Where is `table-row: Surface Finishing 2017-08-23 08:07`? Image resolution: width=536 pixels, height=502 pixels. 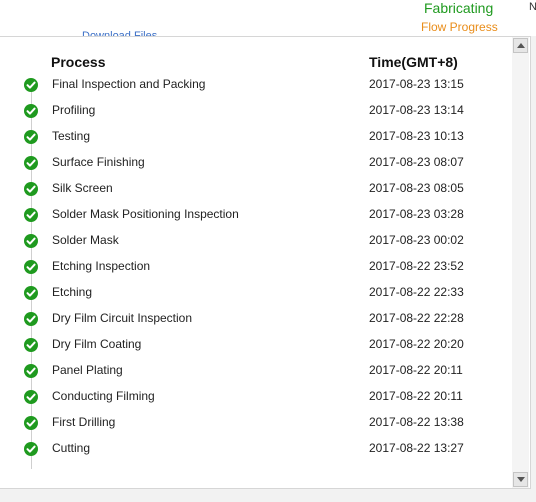 table-row: Surface Finishing 2017-08-23 08:07 is located at coordinates (256, 165).